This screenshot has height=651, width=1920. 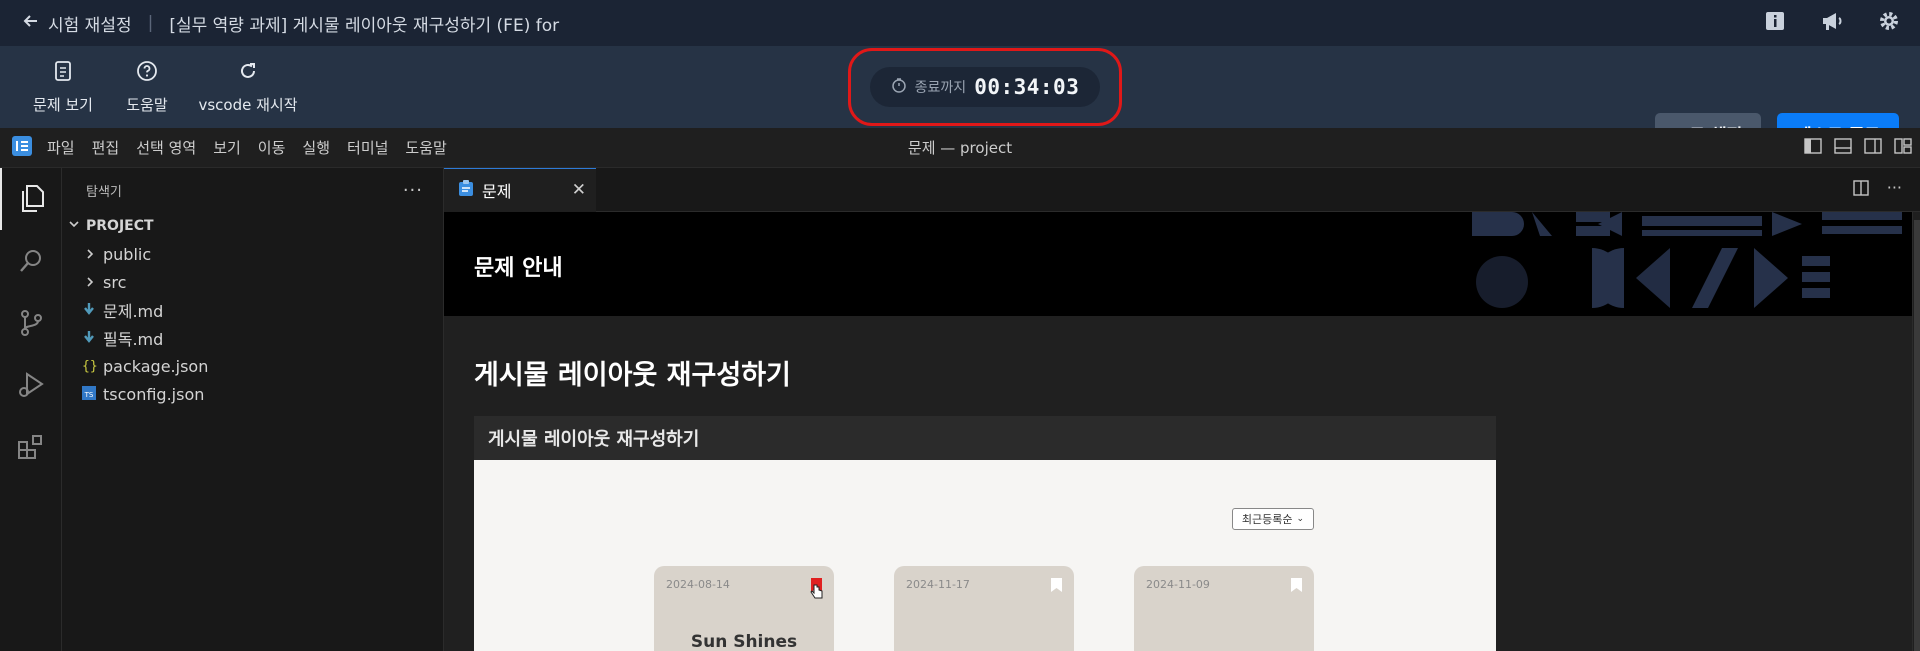 What do you see at coordinates (1687, 260) in the screenshot?
I see `code-symbols-decoration` at bounding box center [1687, 260].